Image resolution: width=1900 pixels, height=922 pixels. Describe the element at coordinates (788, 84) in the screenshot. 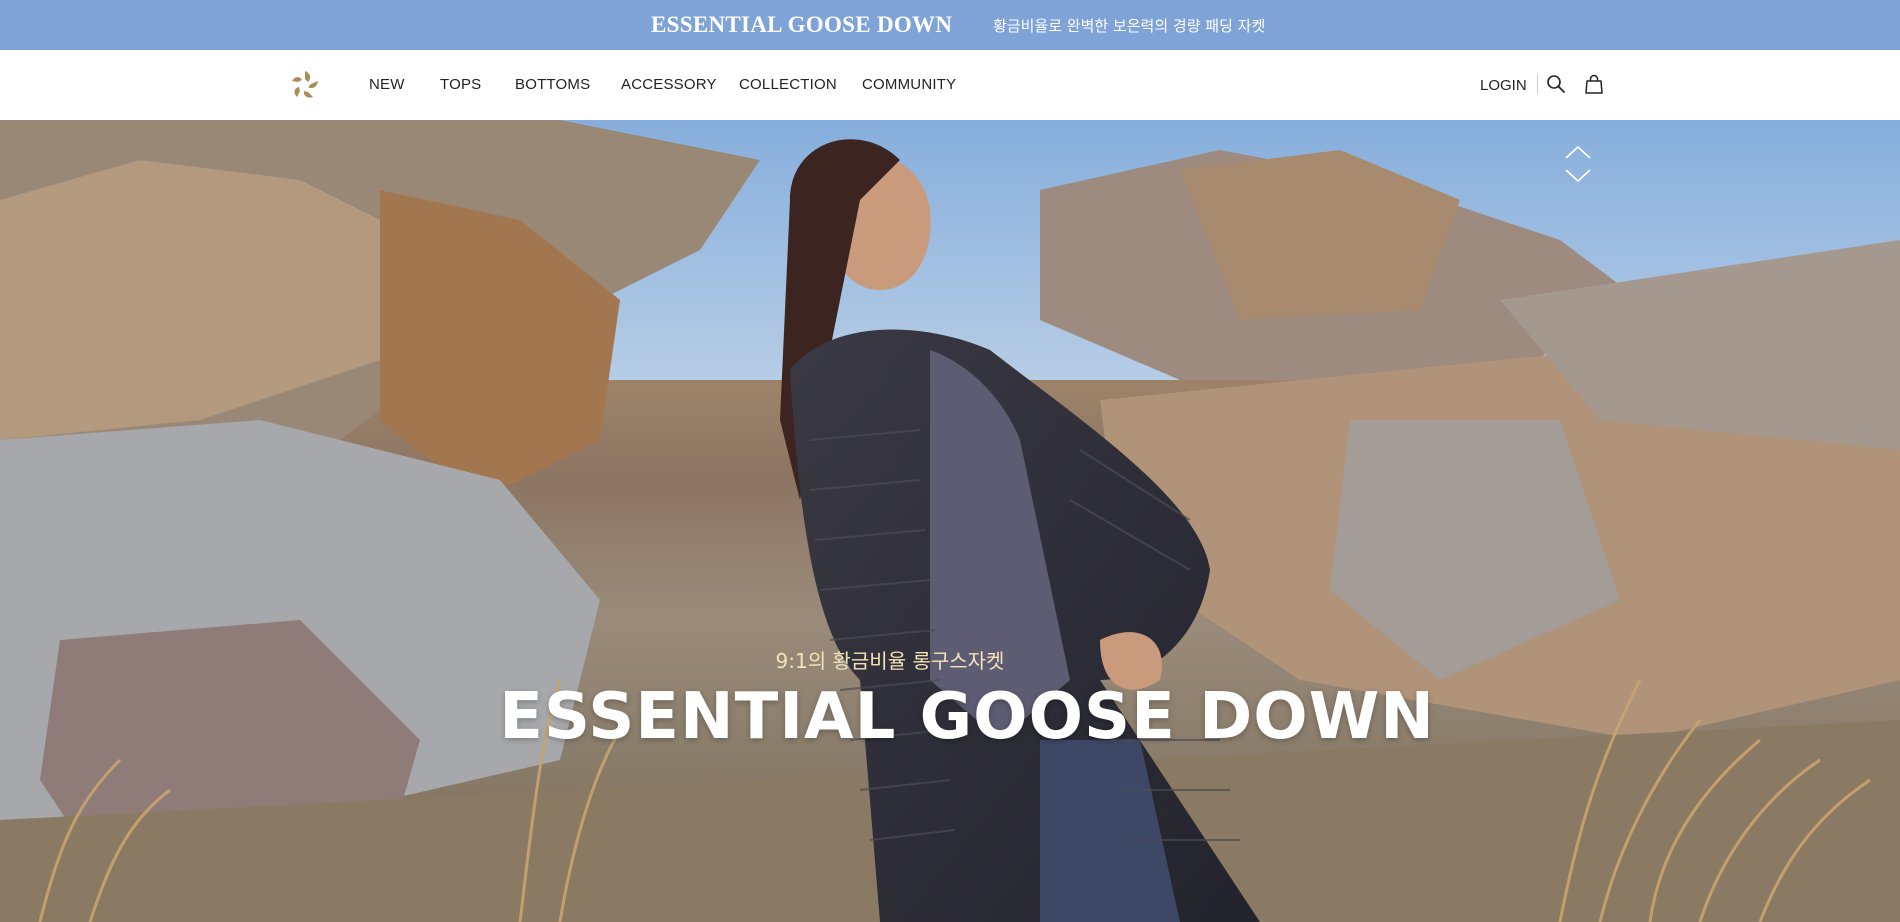

I see `nav-item-collection: COLLECTION` at that location.